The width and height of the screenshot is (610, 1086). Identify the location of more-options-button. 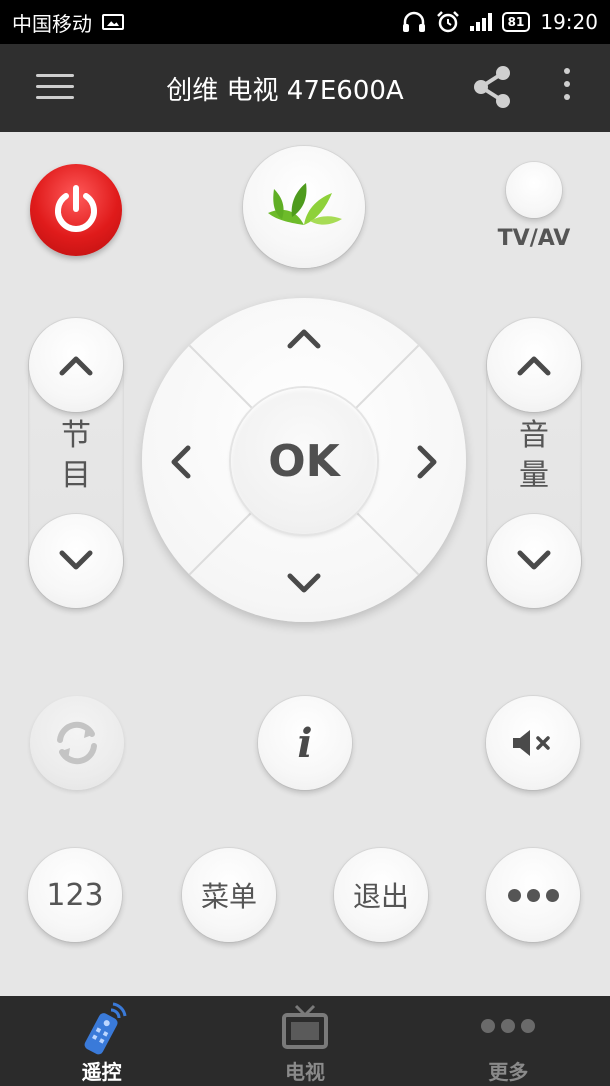
(533, 895).